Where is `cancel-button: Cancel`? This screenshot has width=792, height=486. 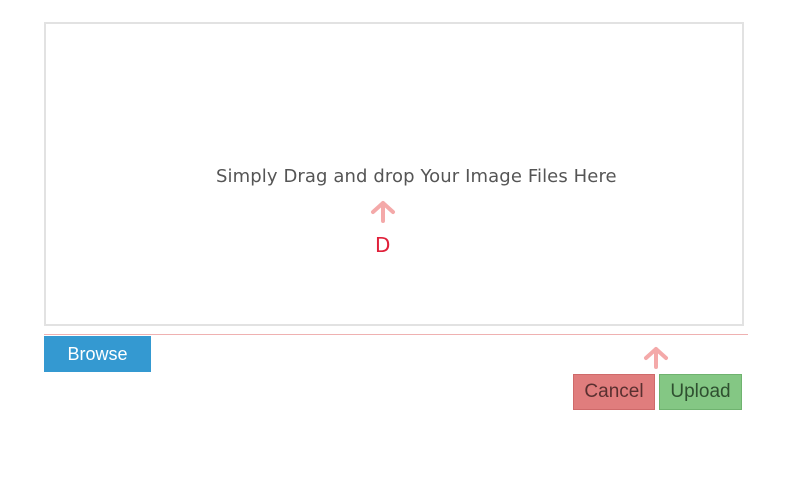 cancel-button: Cancel is located at coordinates (614, 392).